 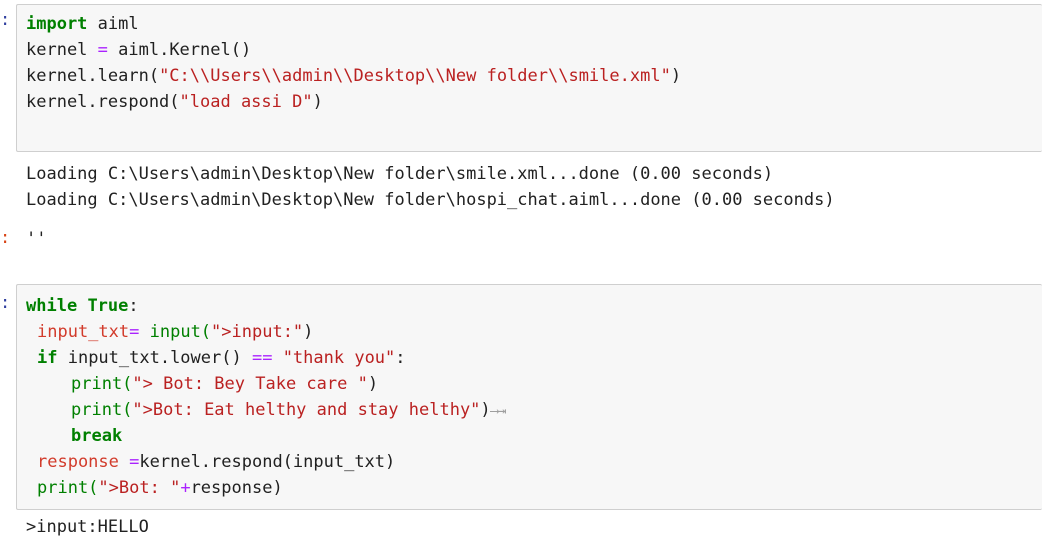 I want to click on code-line-4: print("> Bot: Bey Take care "), so click(x=225, y=384).